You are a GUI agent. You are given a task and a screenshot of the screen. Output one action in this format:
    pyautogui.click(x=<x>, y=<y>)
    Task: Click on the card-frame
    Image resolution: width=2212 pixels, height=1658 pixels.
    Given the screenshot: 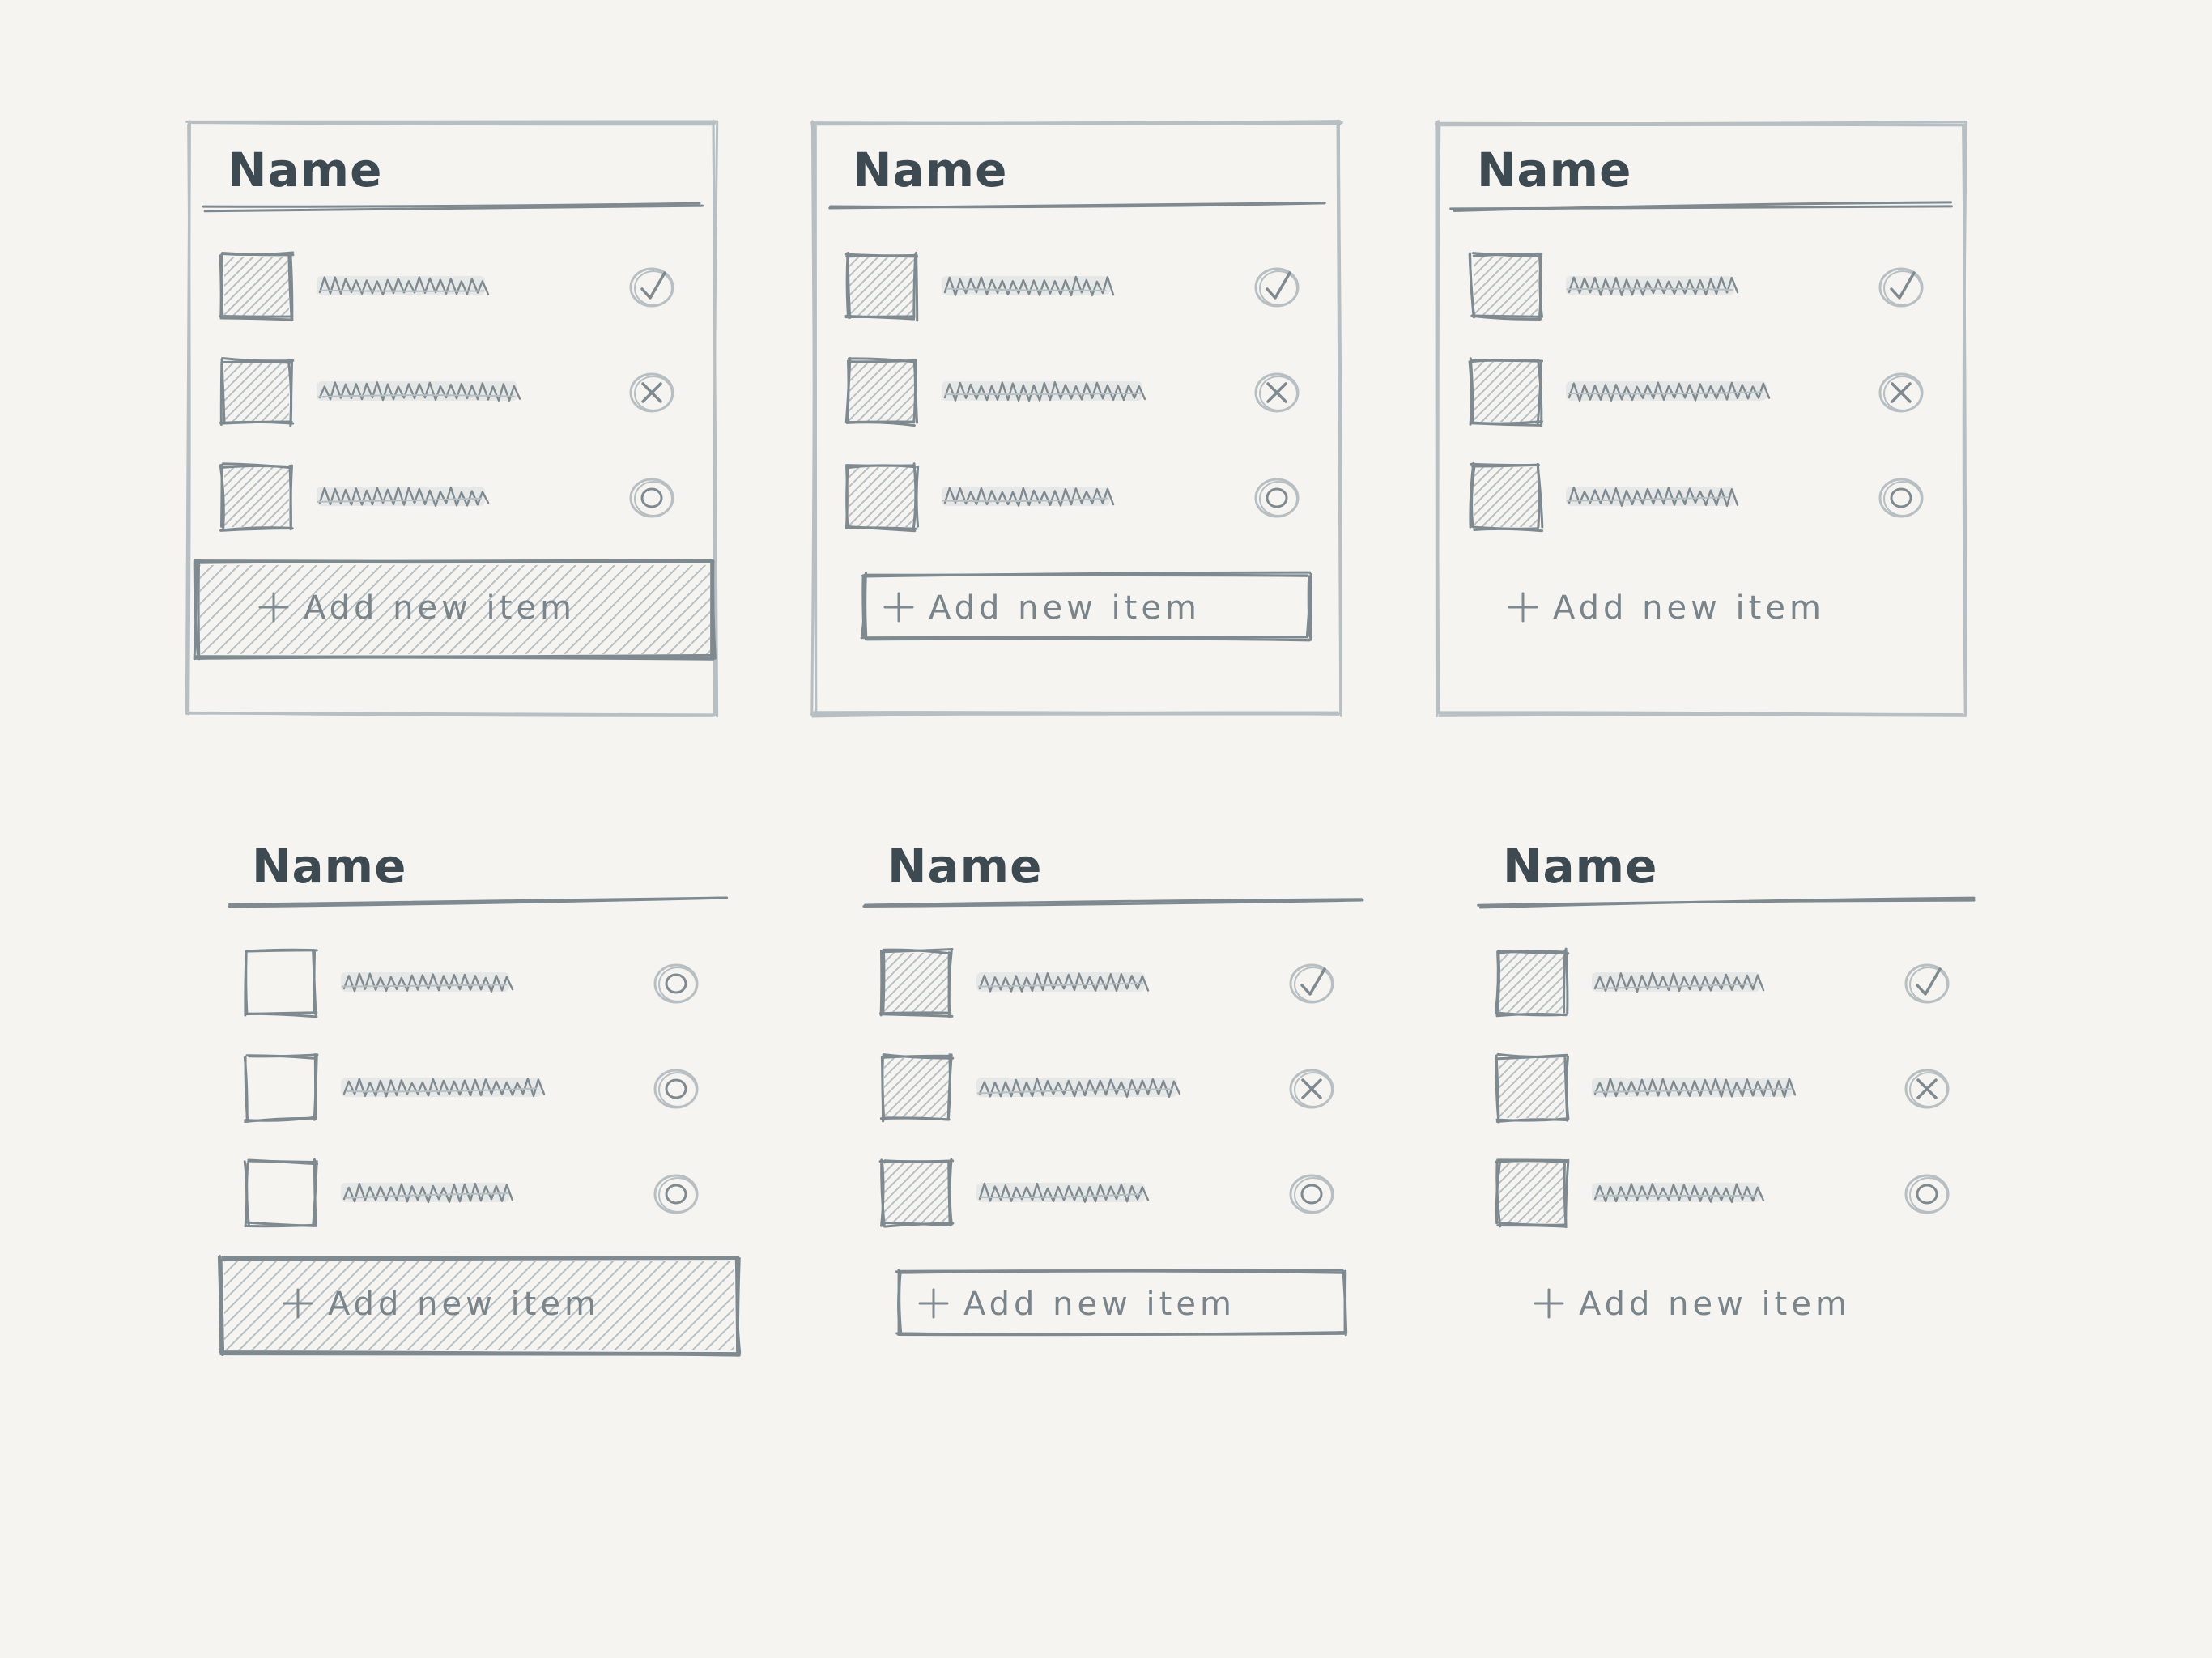 What is the action you would take?
    pyautogui.click(x=1077, y=418)
    